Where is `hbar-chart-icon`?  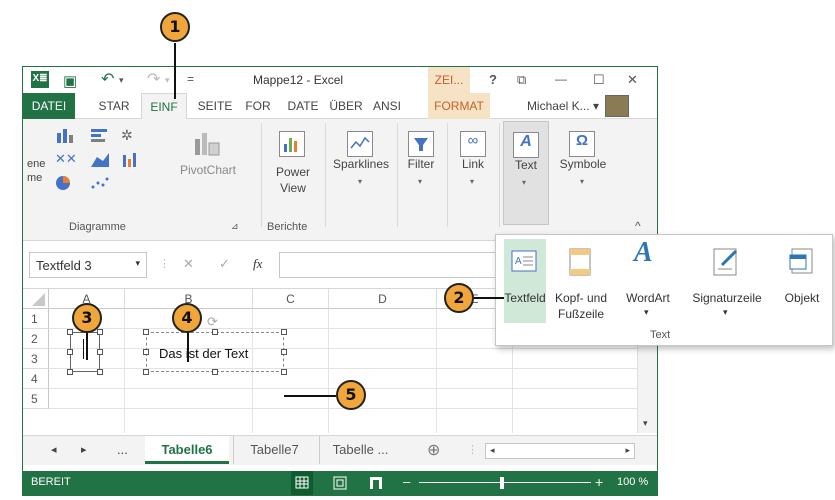 hbar-chart-icon is located at coordinates (103, 135).